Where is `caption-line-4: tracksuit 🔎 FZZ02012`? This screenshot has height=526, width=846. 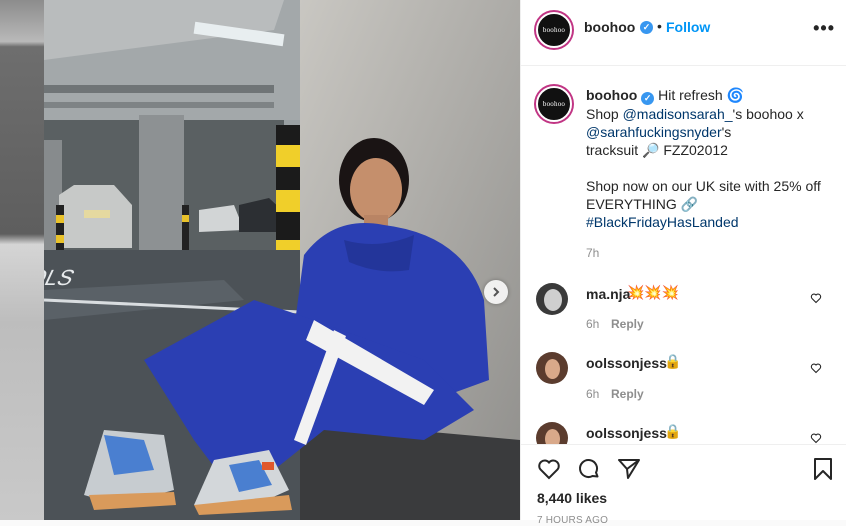
caption-line-4: tracksuit 🔎 FZZ02012 is located at coordinates (709, 150).